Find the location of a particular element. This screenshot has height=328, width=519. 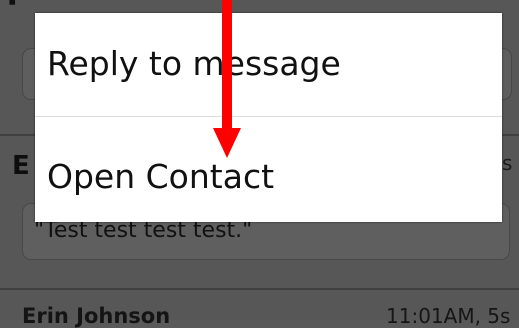

bottom-timestamp: 11:01AM, 5s is located at coordinates (448, 316).